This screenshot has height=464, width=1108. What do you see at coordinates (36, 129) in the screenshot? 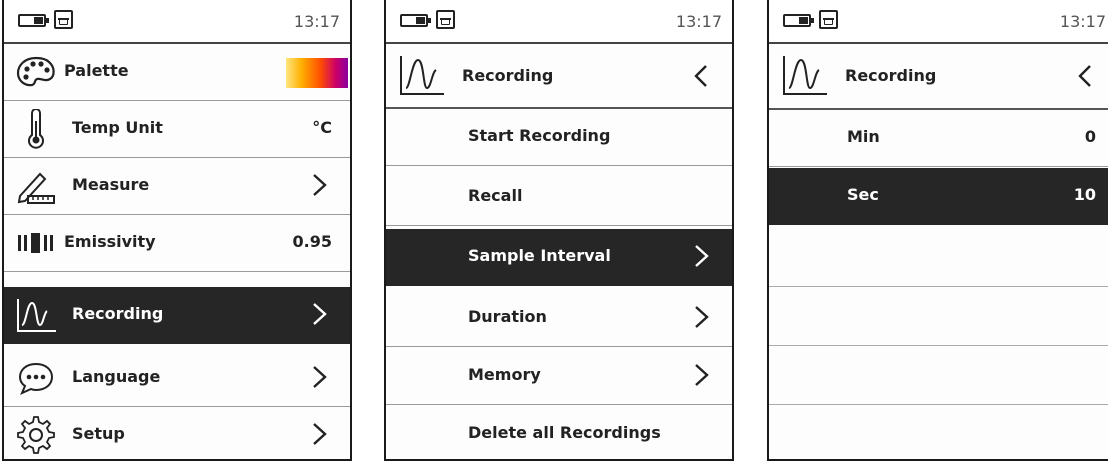
I see `thermometer-icon` at bounding box center [36, 129].